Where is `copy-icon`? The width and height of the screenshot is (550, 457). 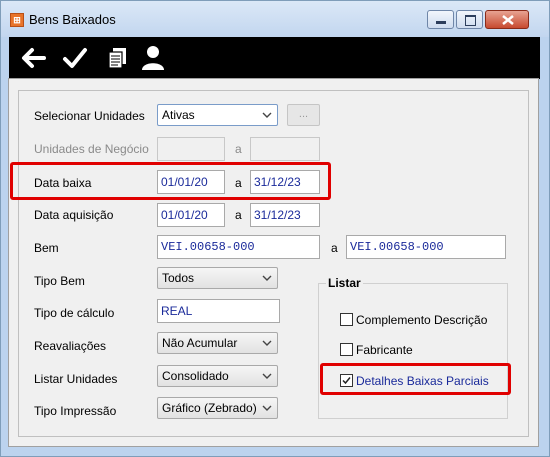 copy-icon is located at coordinates (117, 58).